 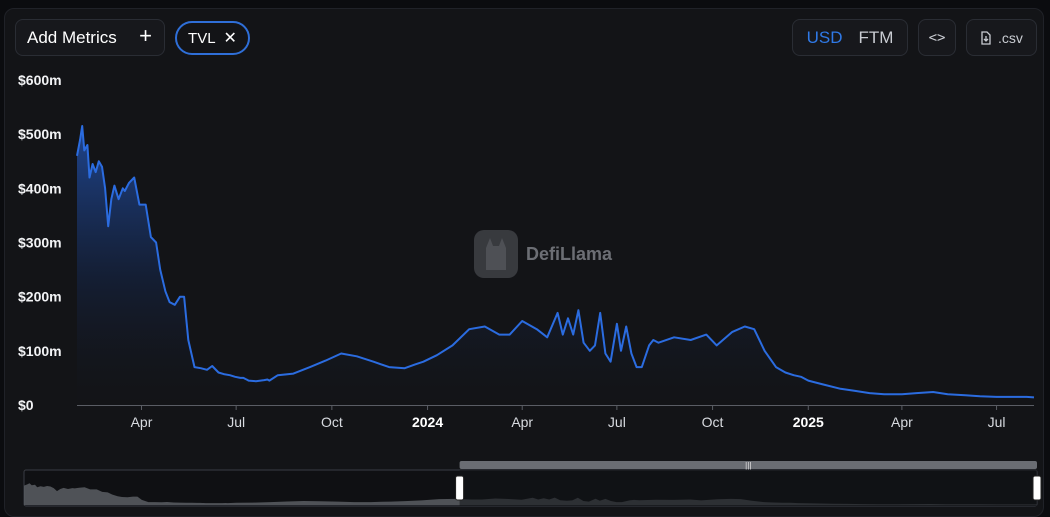 I want to click on range-handle-left, so click(x=460, y=488).